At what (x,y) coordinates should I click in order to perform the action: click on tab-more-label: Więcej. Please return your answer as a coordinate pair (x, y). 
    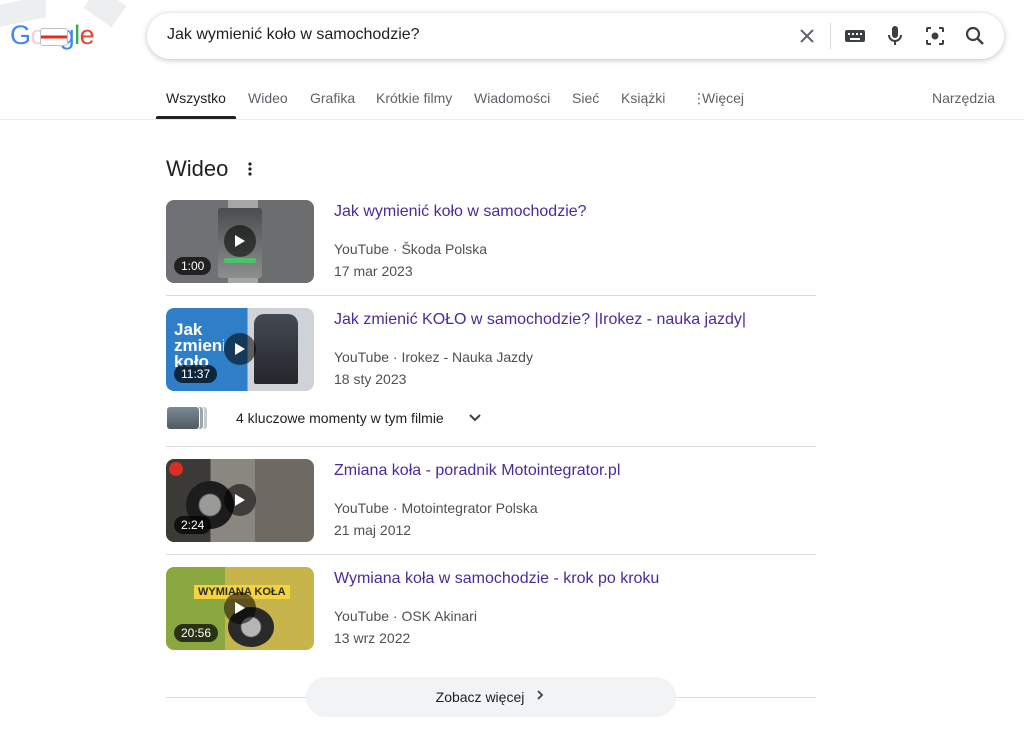
    Looking at the image, I should click on (723, 98).